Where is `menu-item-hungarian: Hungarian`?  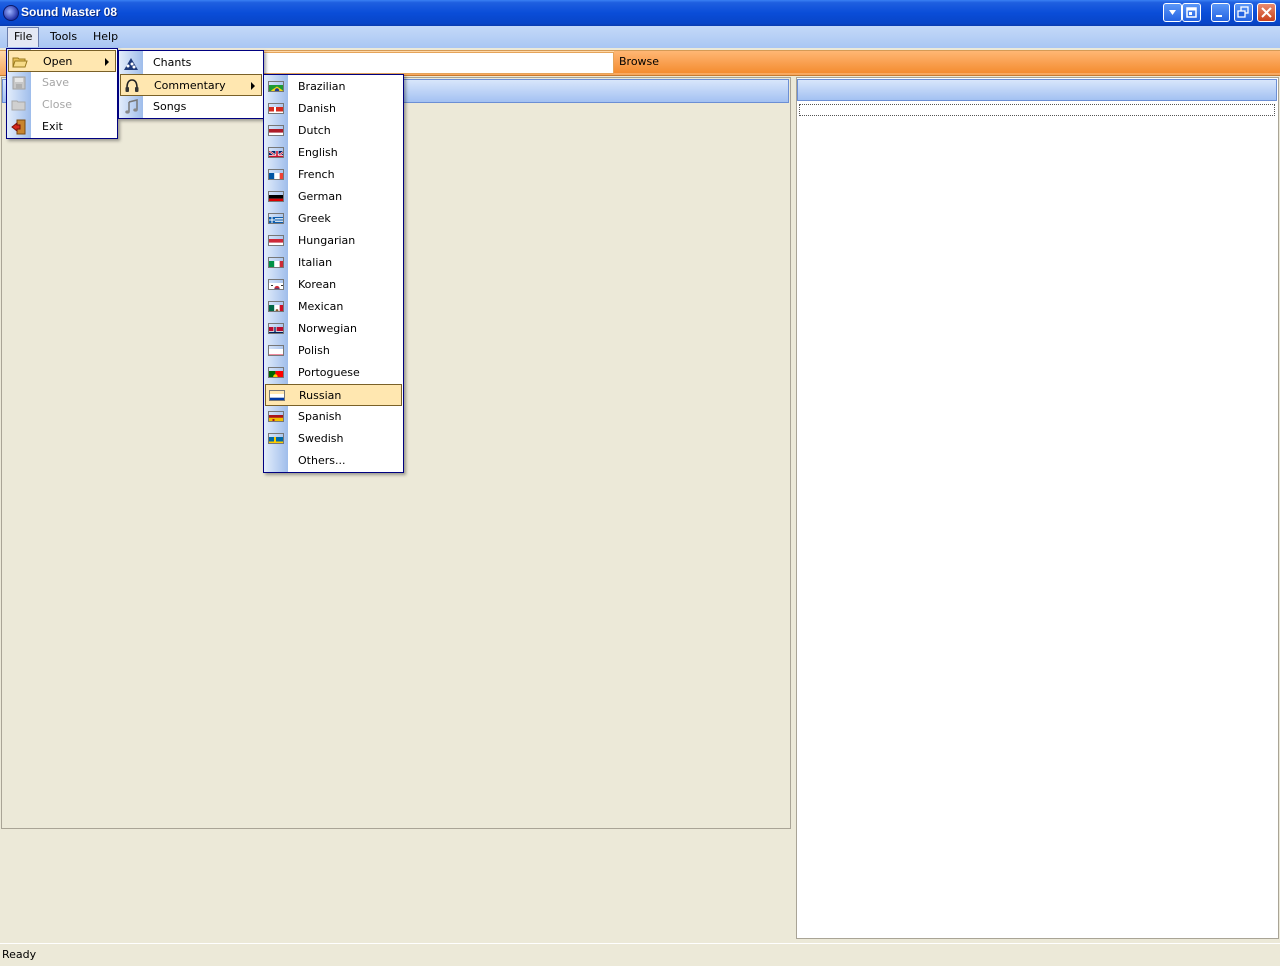 menu-item-hungarian: Hungarian is located at coordinates (333, 241).